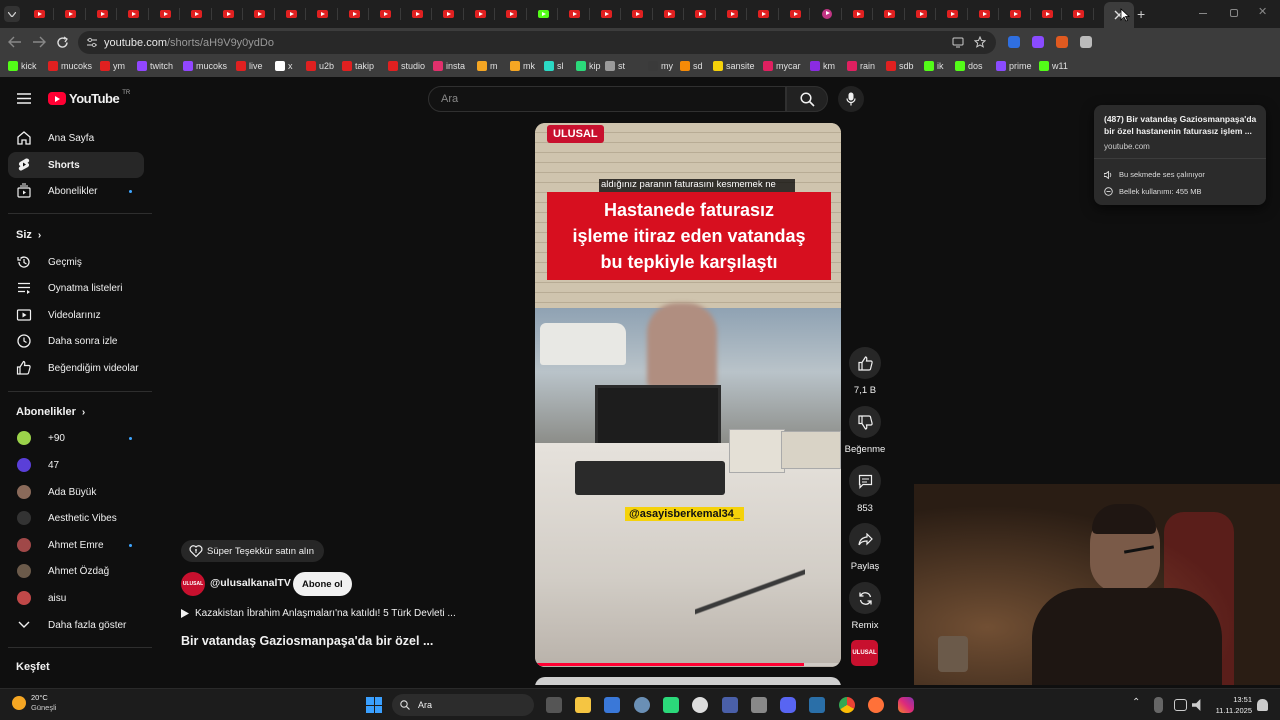 This screenshot has width=1280, height=720. Describe the element at coordinates (449, 66) in the screenshot. I see `bookmark-item: insta` at that location.